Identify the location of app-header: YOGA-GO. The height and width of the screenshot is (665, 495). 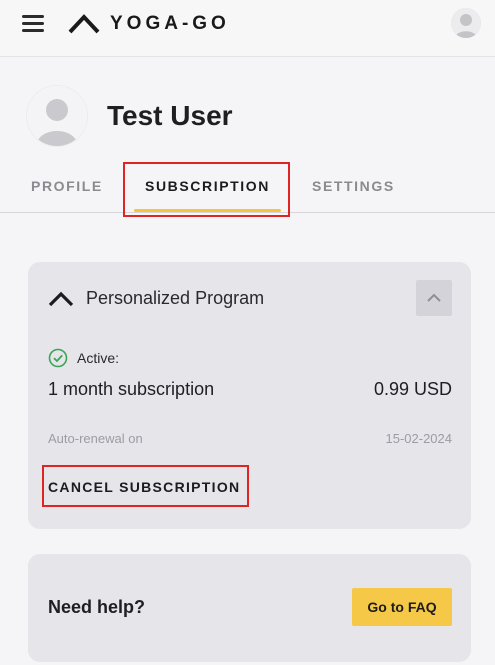
(247, 28).